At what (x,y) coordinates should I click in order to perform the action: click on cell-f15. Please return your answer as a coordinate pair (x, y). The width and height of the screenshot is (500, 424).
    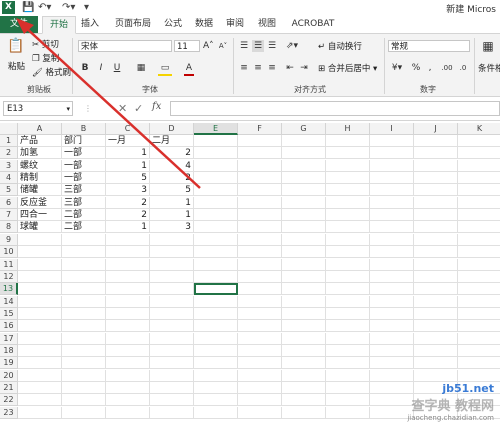
    Looking at the image, I should click on (260, 313).